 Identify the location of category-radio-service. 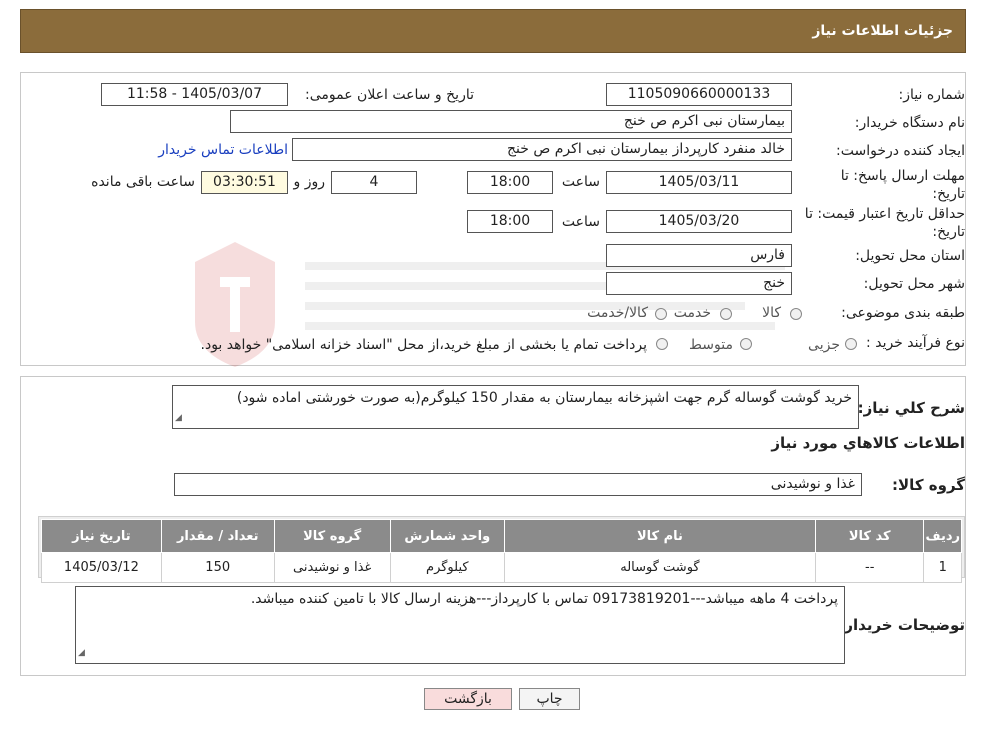
(726, 314).